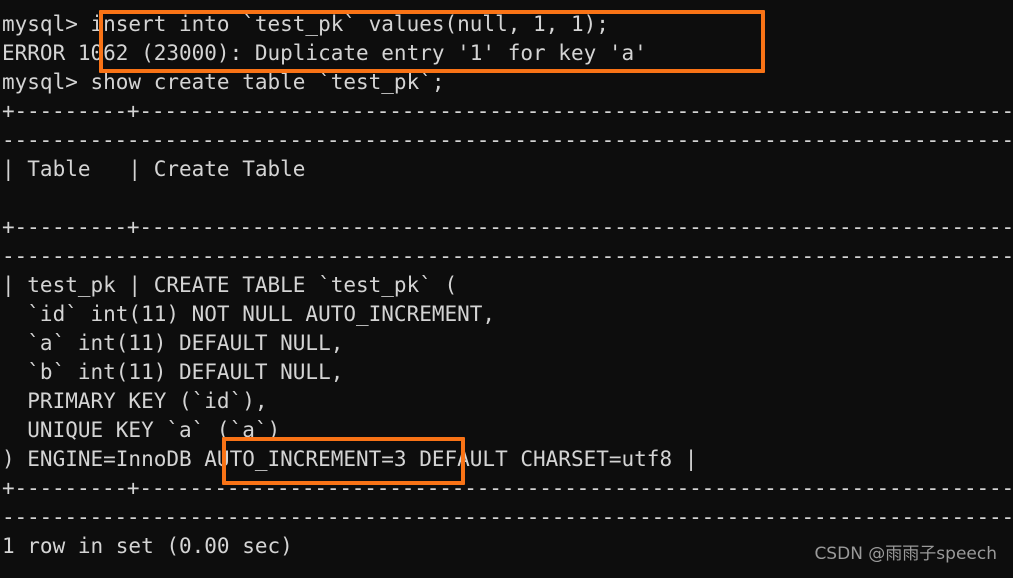 Image resolution: width=1013 pixels, height=578 pixels. What do you see at coordinates (173, 343) in the screenshot?
I see `terminal-line-column-a: `a` int(11) DEFAULT NULL,` at bounding box center [173, 343].